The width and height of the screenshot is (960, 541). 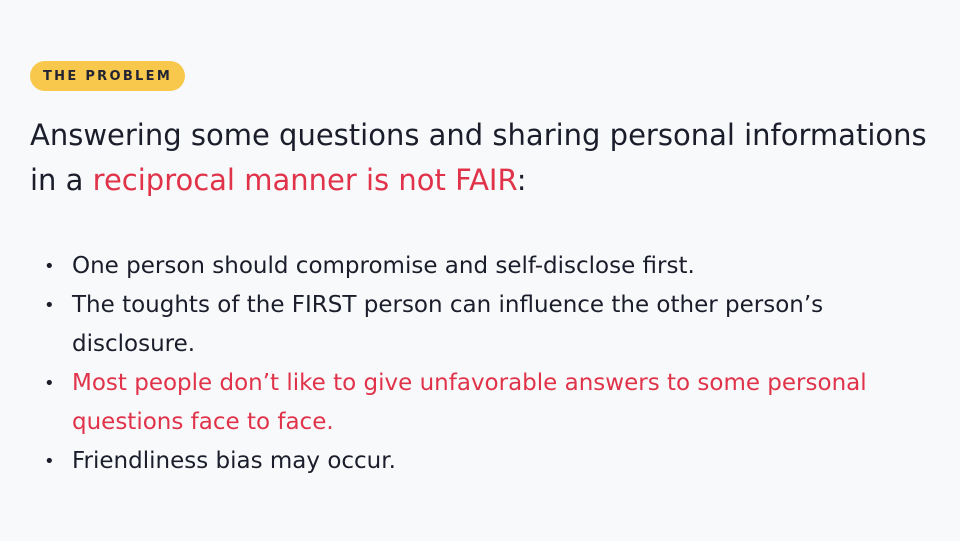 I want to click on bullet-item: • Friendliness bias may occur., so click(x=480, y=461).